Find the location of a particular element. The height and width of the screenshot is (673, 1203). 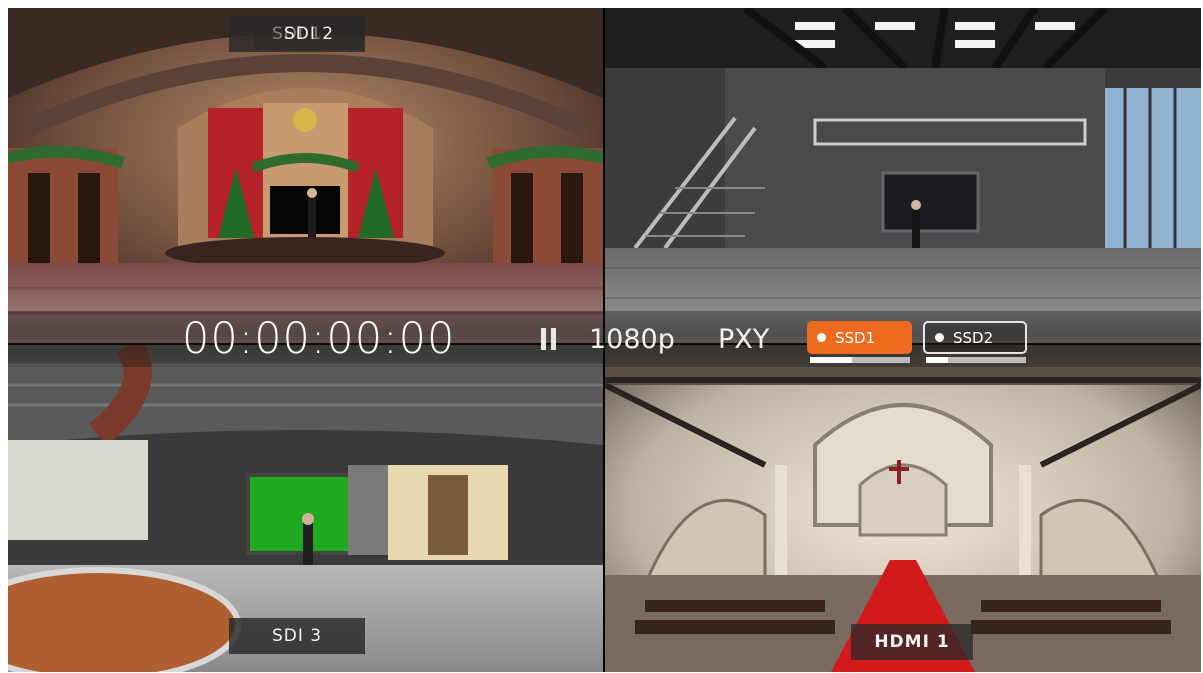

storage-ssd1-button: SSD1 is located at coordinates (859, 337).